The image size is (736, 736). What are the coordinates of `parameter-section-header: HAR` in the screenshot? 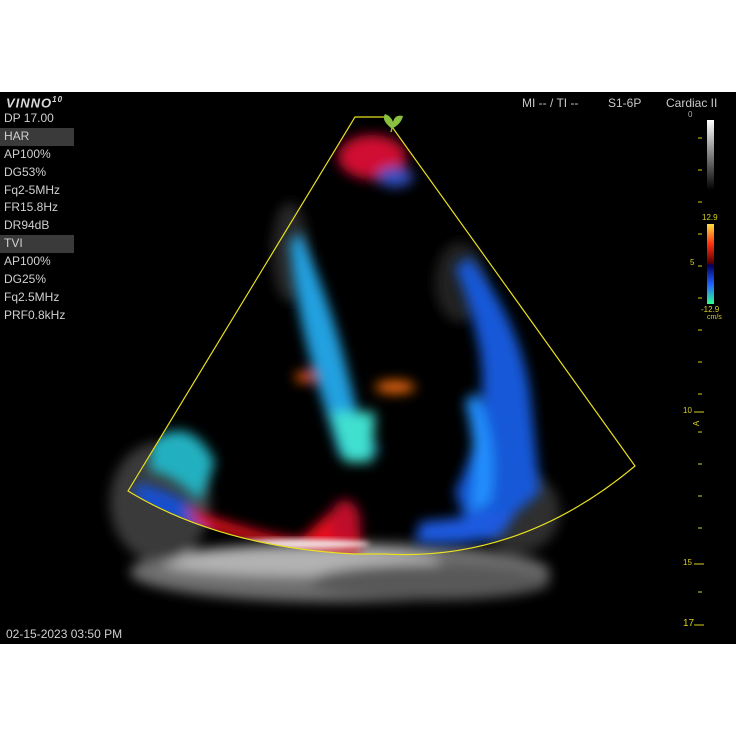 It's located at (37, 136).